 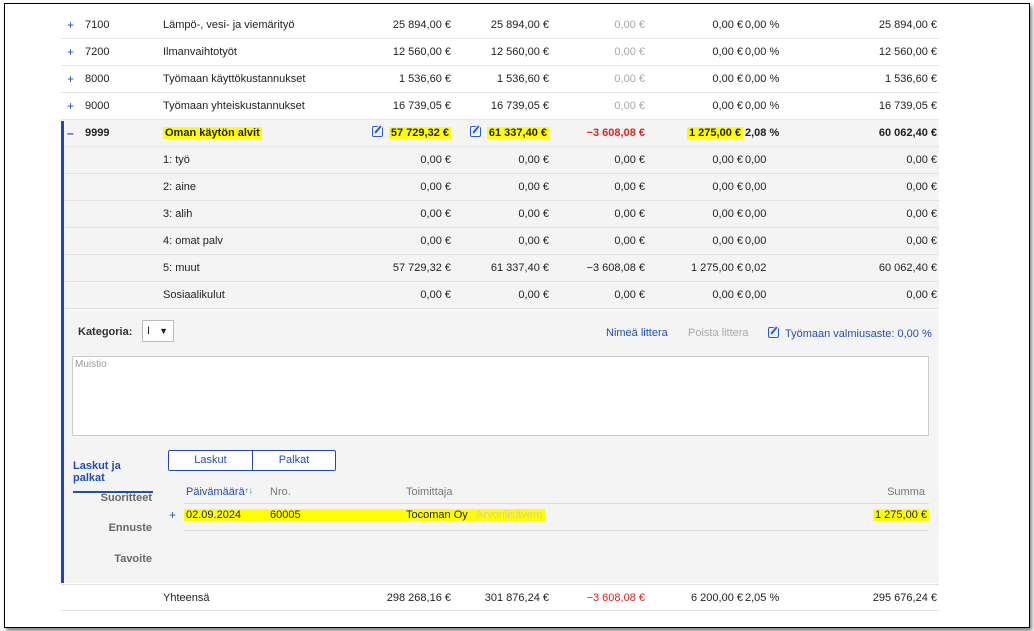 I want to click on col-number: Nro., so click(x=280, y=492).